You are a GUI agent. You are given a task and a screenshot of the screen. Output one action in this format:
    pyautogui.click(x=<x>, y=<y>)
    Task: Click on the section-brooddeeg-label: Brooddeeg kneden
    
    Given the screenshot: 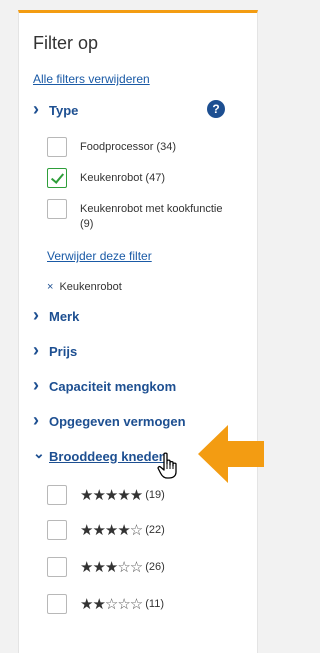 What is the action you would take?
    pyautogui.click(x=108, y=456)
    